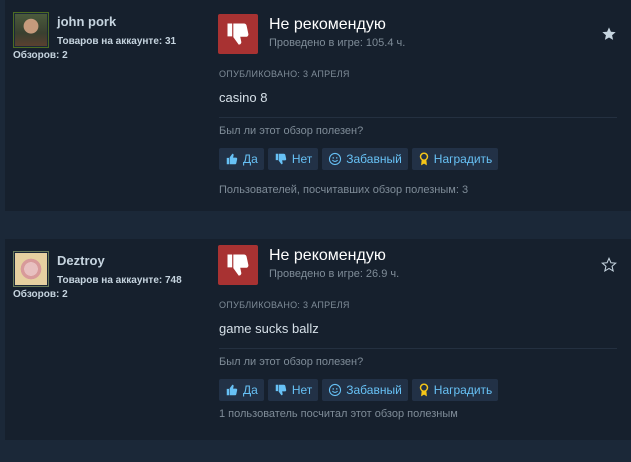  What do you see at coordinates (116, 41) in the screenshot?
I see `products-owned: Товаров на аккаунте: 31` at bounding box center [116, 41].